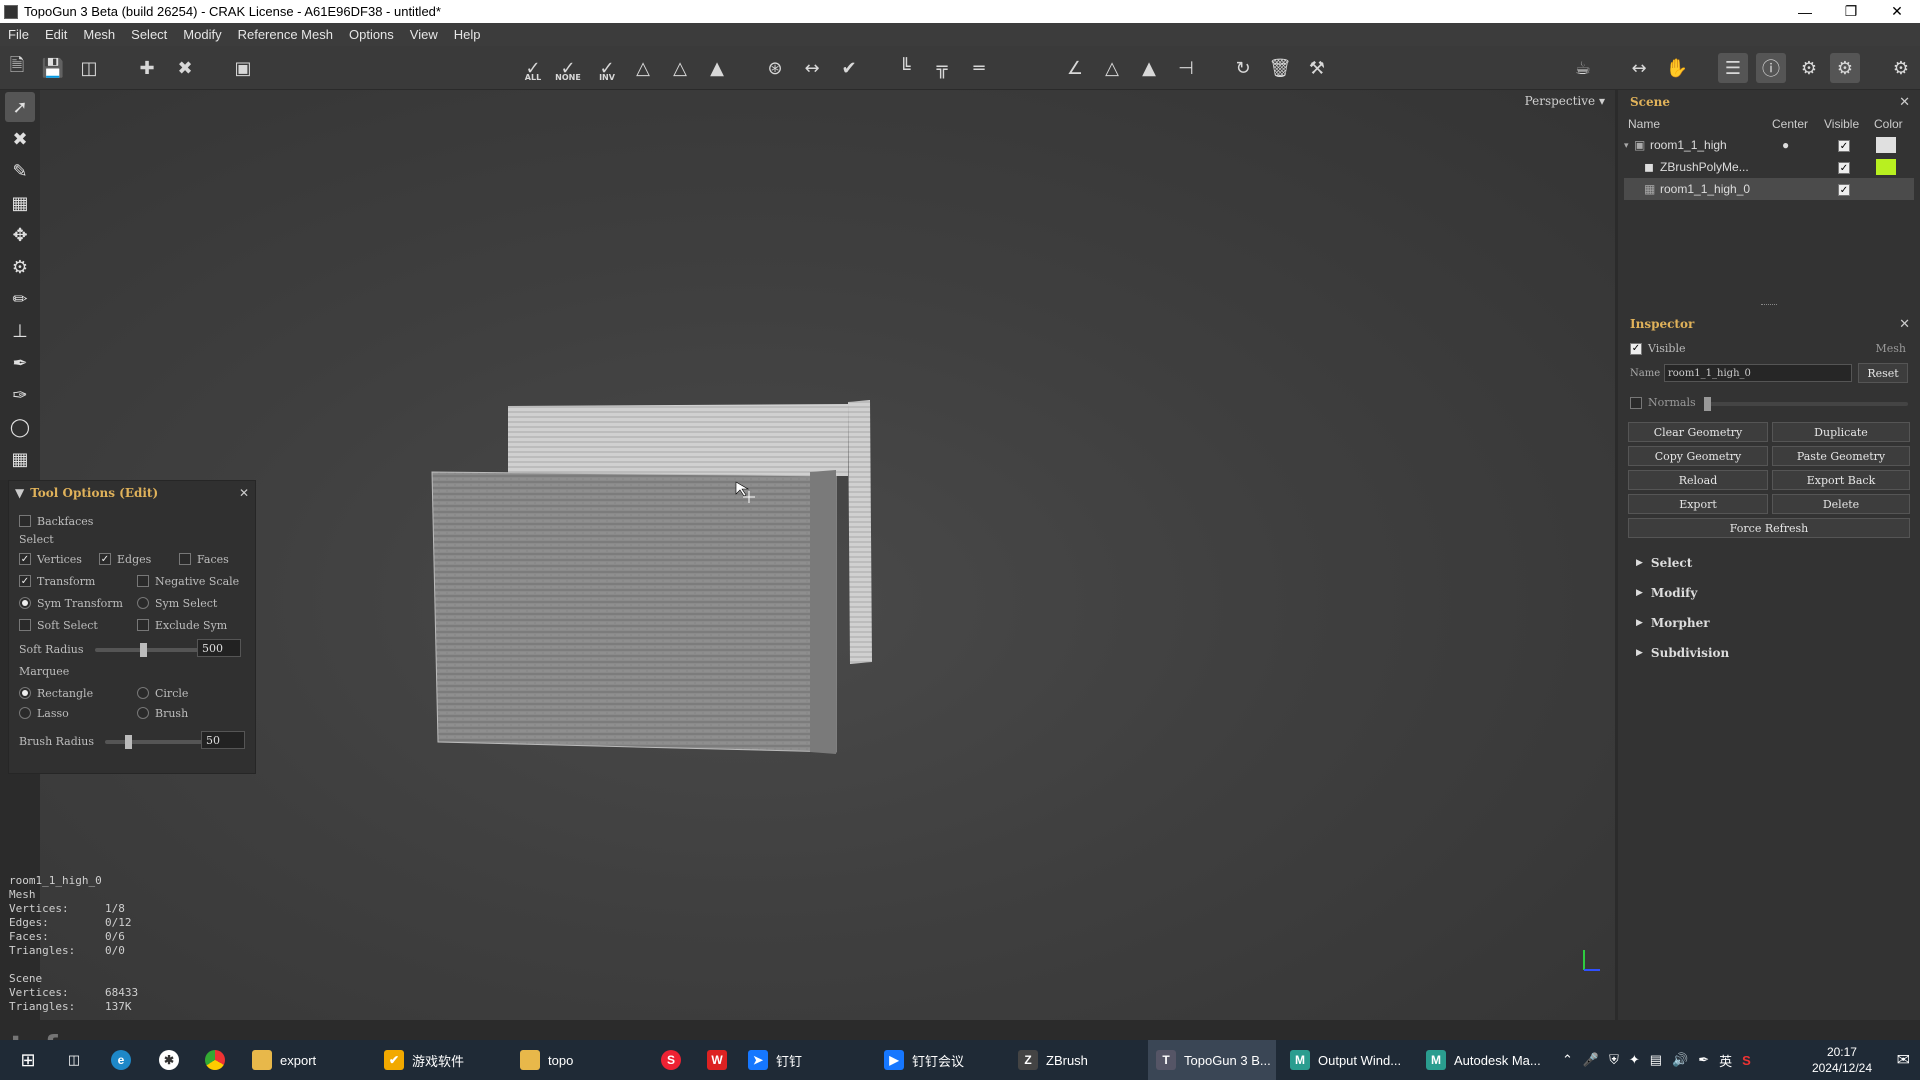  Describe the element at coordinates (793, 1060) in the screenshot. I see `taskbar-item: ➤ 钉钉` at that location.